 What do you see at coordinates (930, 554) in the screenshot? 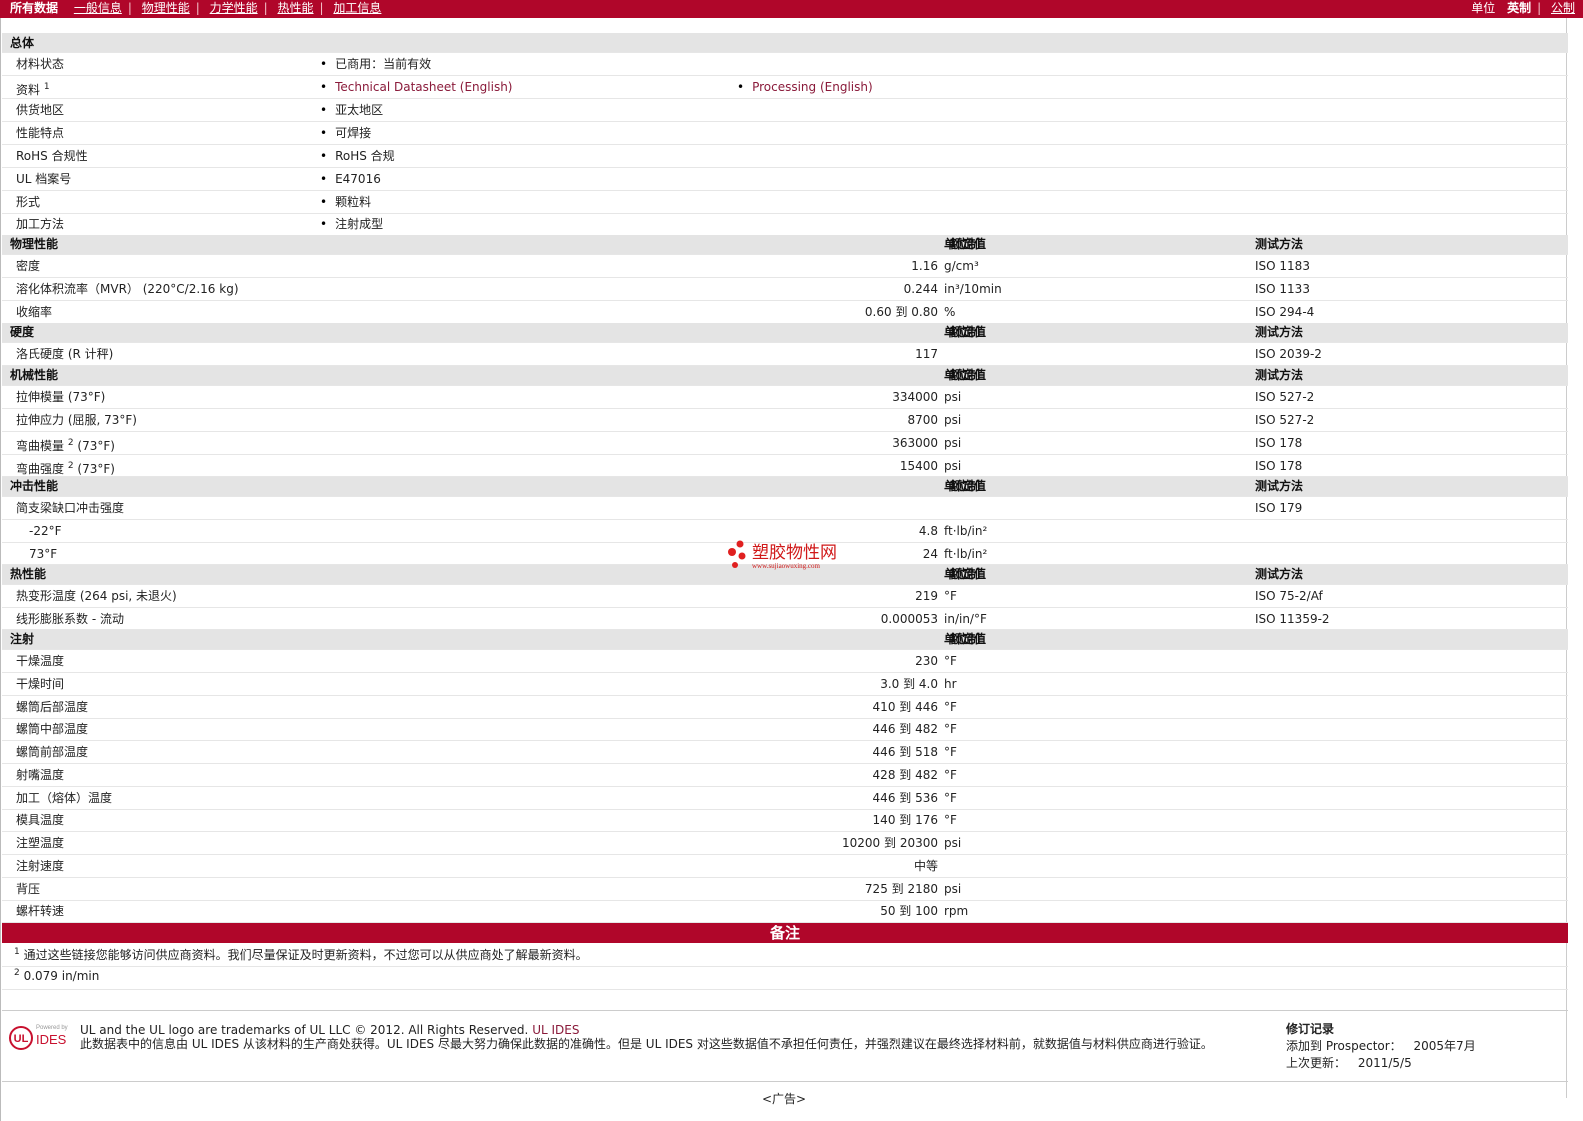
I see `row-value: 24` at bounding box center [930, 554].